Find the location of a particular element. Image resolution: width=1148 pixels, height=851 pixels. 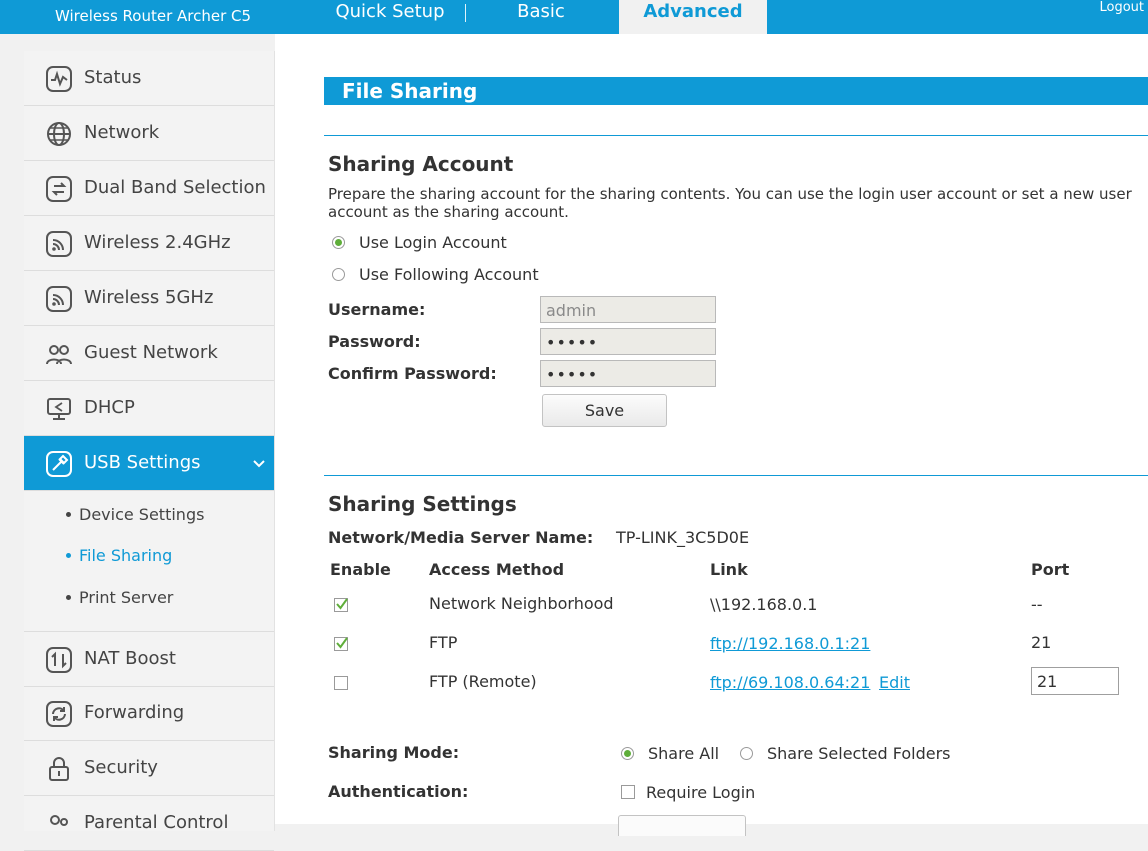

sidebar-item-dhcp: DHCP is located at coordinates (149, 408).